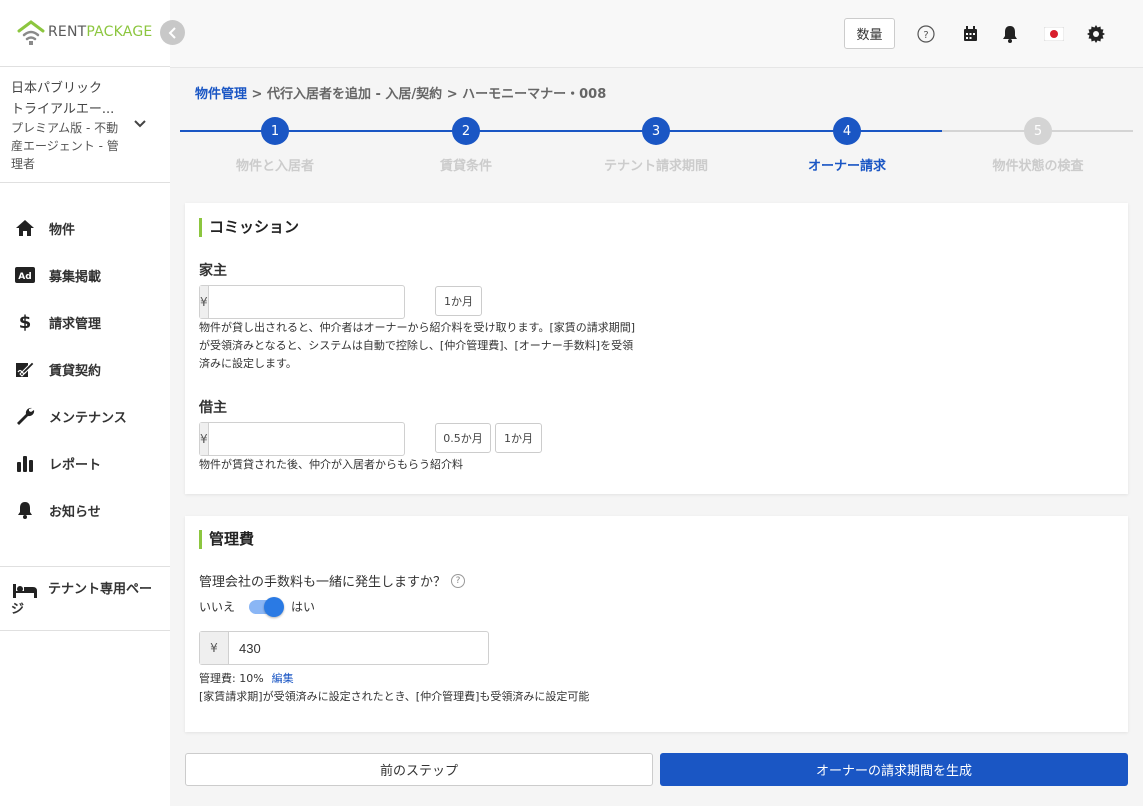 Image resolution: width=1143 pixels, height=806 pixels. Describe the element at coordinates (65, 146) in the screenshot. I see `org-plan: プレミアム版 - 不動産エージェント - 管理者` at that location.